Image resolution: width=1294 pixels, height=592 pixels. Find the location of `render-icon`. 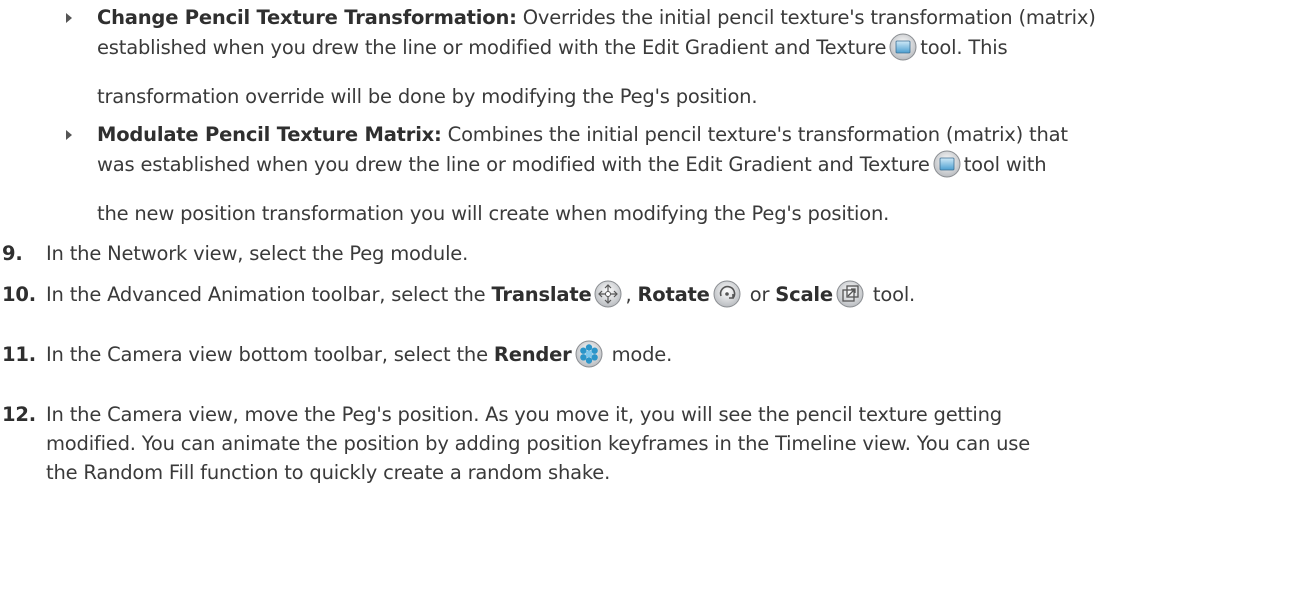

render-icon is located at coordinates (589, 354).